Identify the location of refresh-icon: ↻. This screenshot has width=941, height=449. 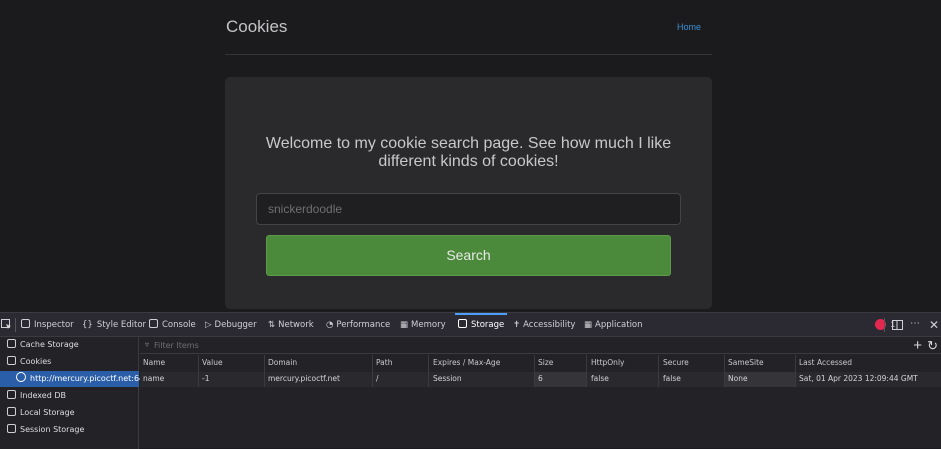
(932, 345).